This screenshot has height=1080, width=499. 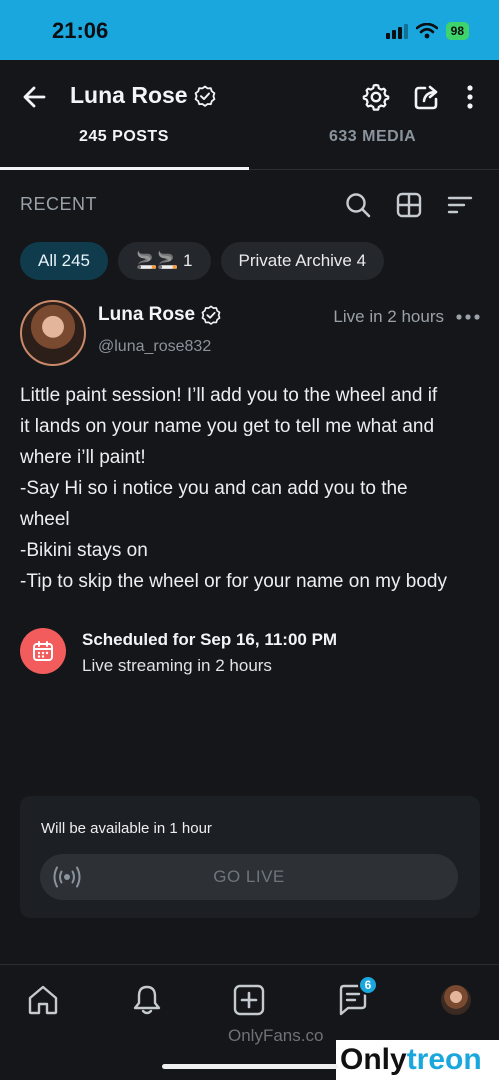 What do you see at coordinates (373, 1059) in the screenshot?
I see `watermark-brand-a: Only` at bounding box center [373, 1059].